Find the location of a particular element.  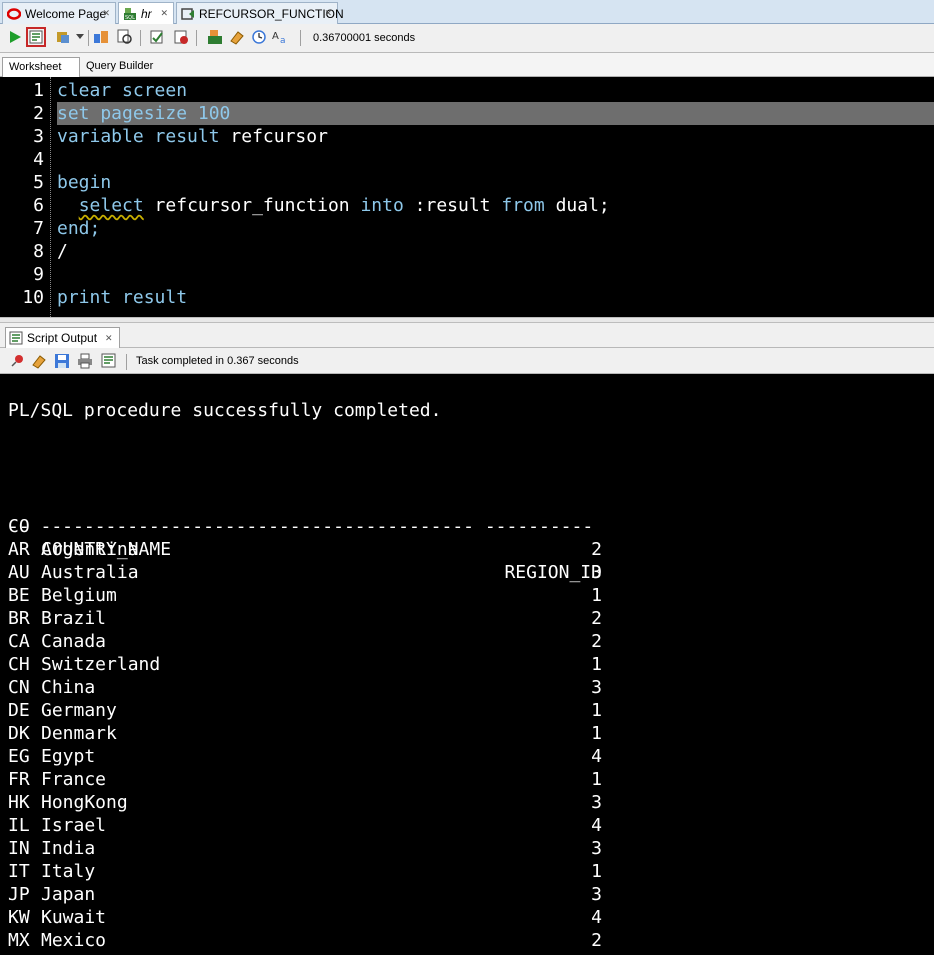

chevron-down-icon is located at coordinates (80, 36).